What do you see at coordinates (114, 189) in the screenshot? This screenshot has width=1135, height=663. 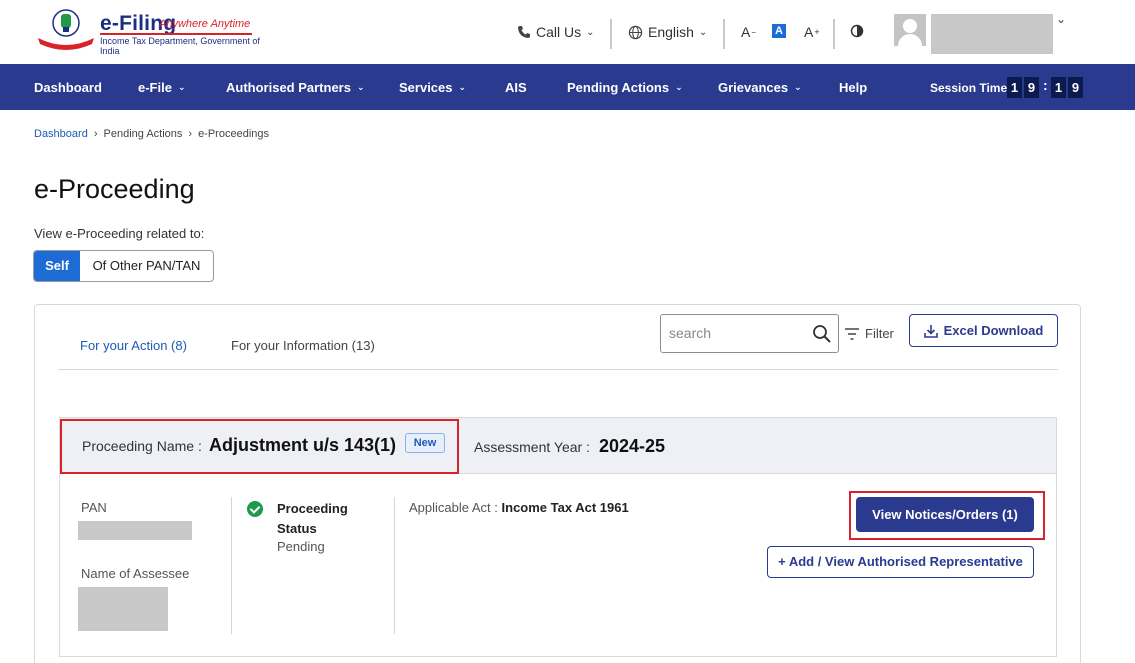 I see `page-title: e-Proceeding` at bounding box center [114, 189].